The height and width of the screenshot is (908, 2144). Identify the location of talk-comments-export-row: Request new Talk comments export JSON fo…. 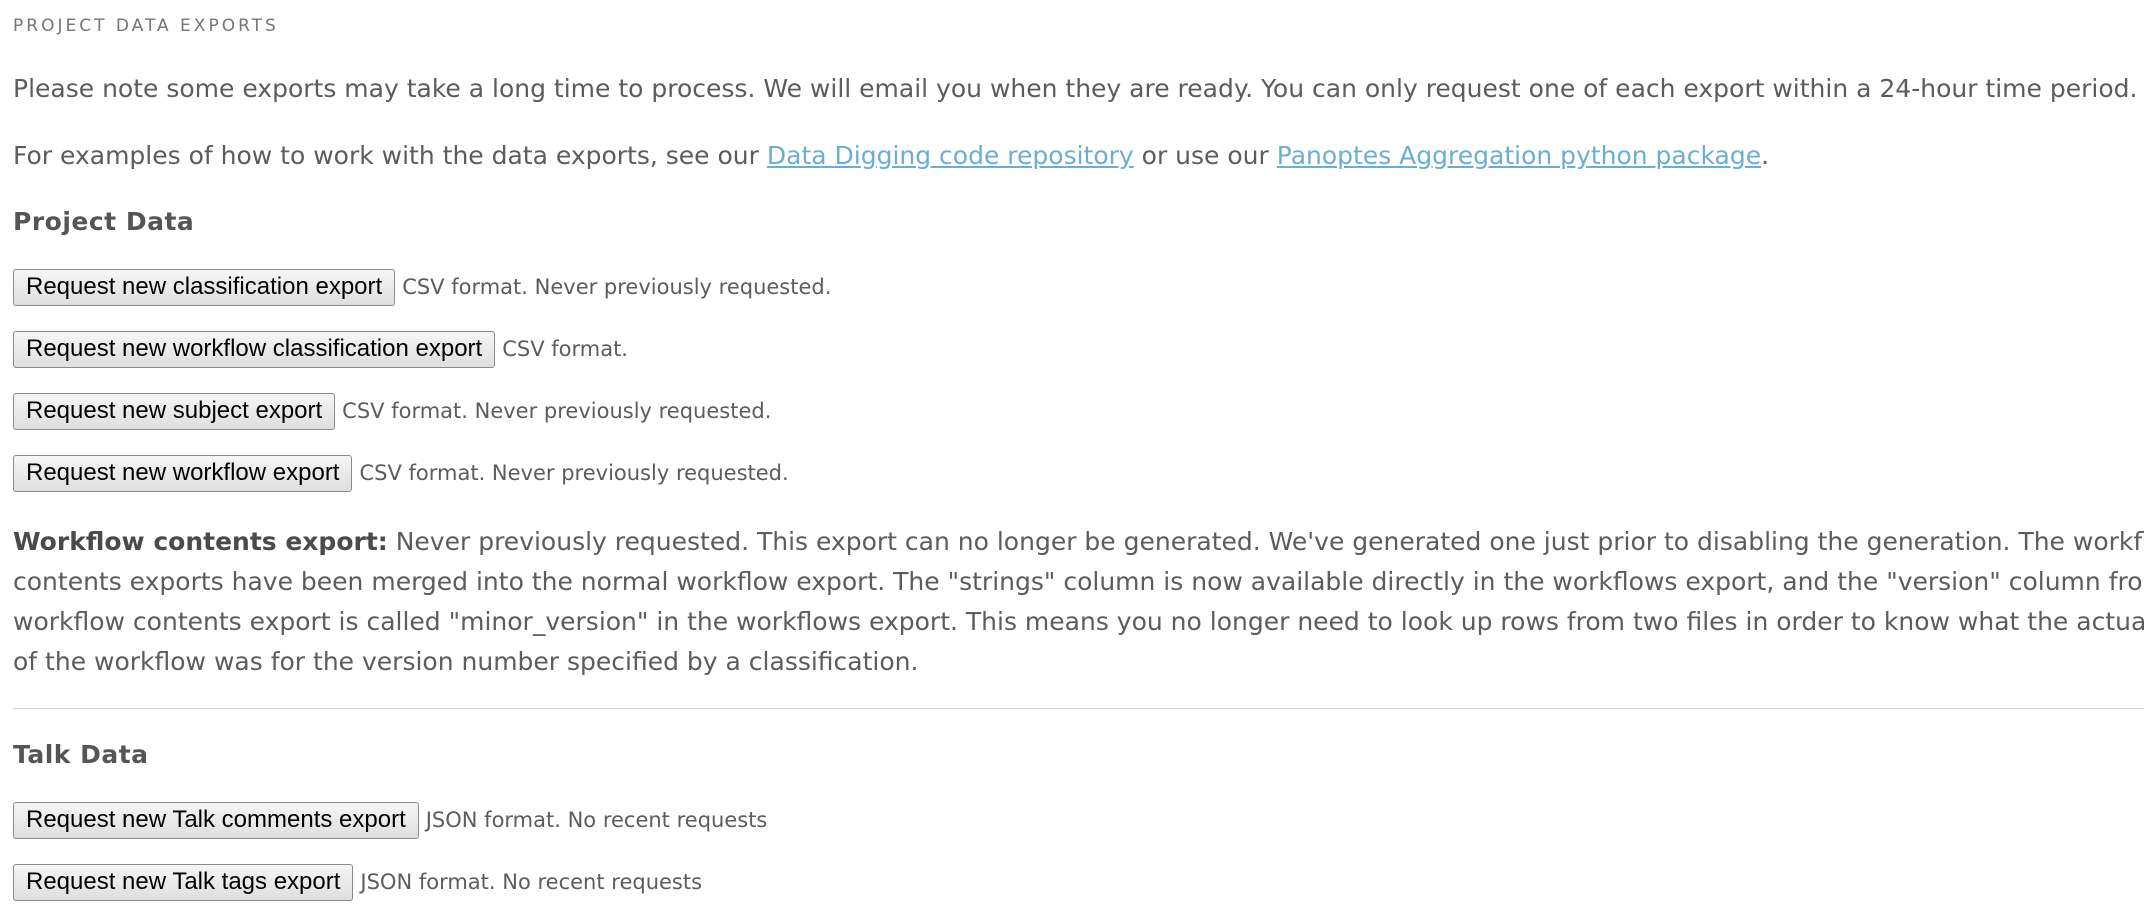
(390, 820).